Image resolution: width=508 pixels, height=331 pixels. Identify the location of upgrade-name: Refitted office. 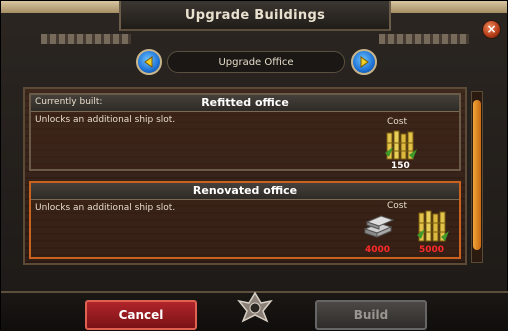
(245, 102).